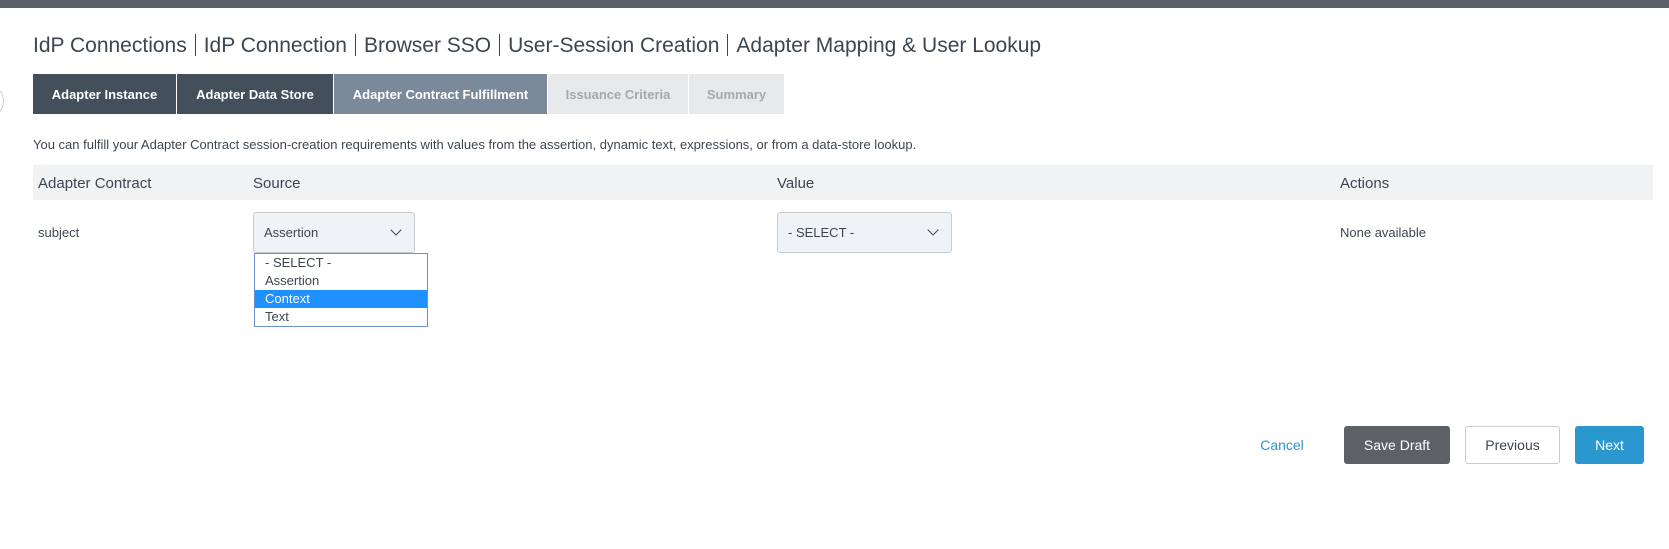  Describe the element at coordinates (277, 183) in the screenshot. I see `column-source: Source` at that location.